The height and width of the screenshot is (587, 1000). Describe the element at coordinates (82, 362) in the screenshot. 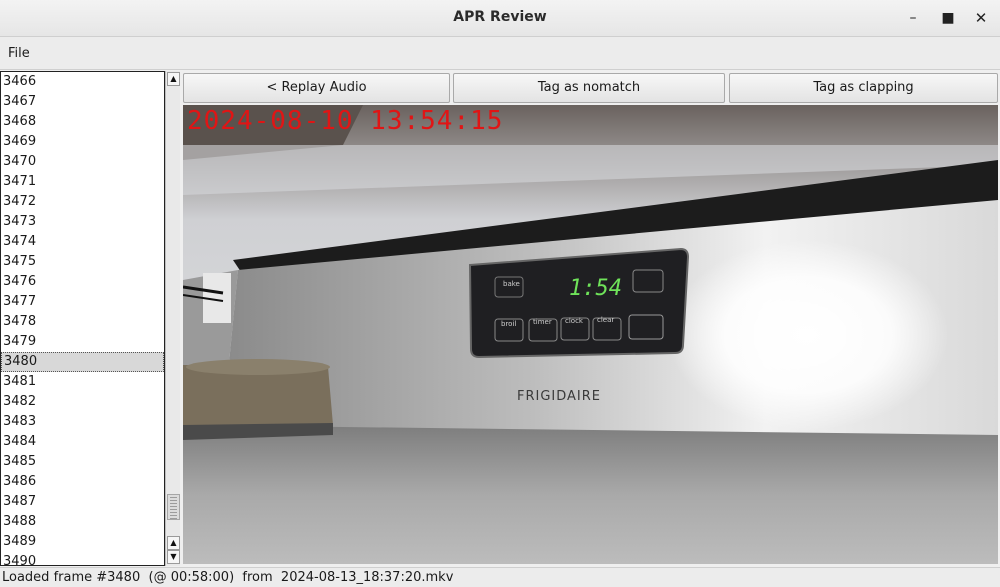

I see `frame-list-item: 3480` at that location.